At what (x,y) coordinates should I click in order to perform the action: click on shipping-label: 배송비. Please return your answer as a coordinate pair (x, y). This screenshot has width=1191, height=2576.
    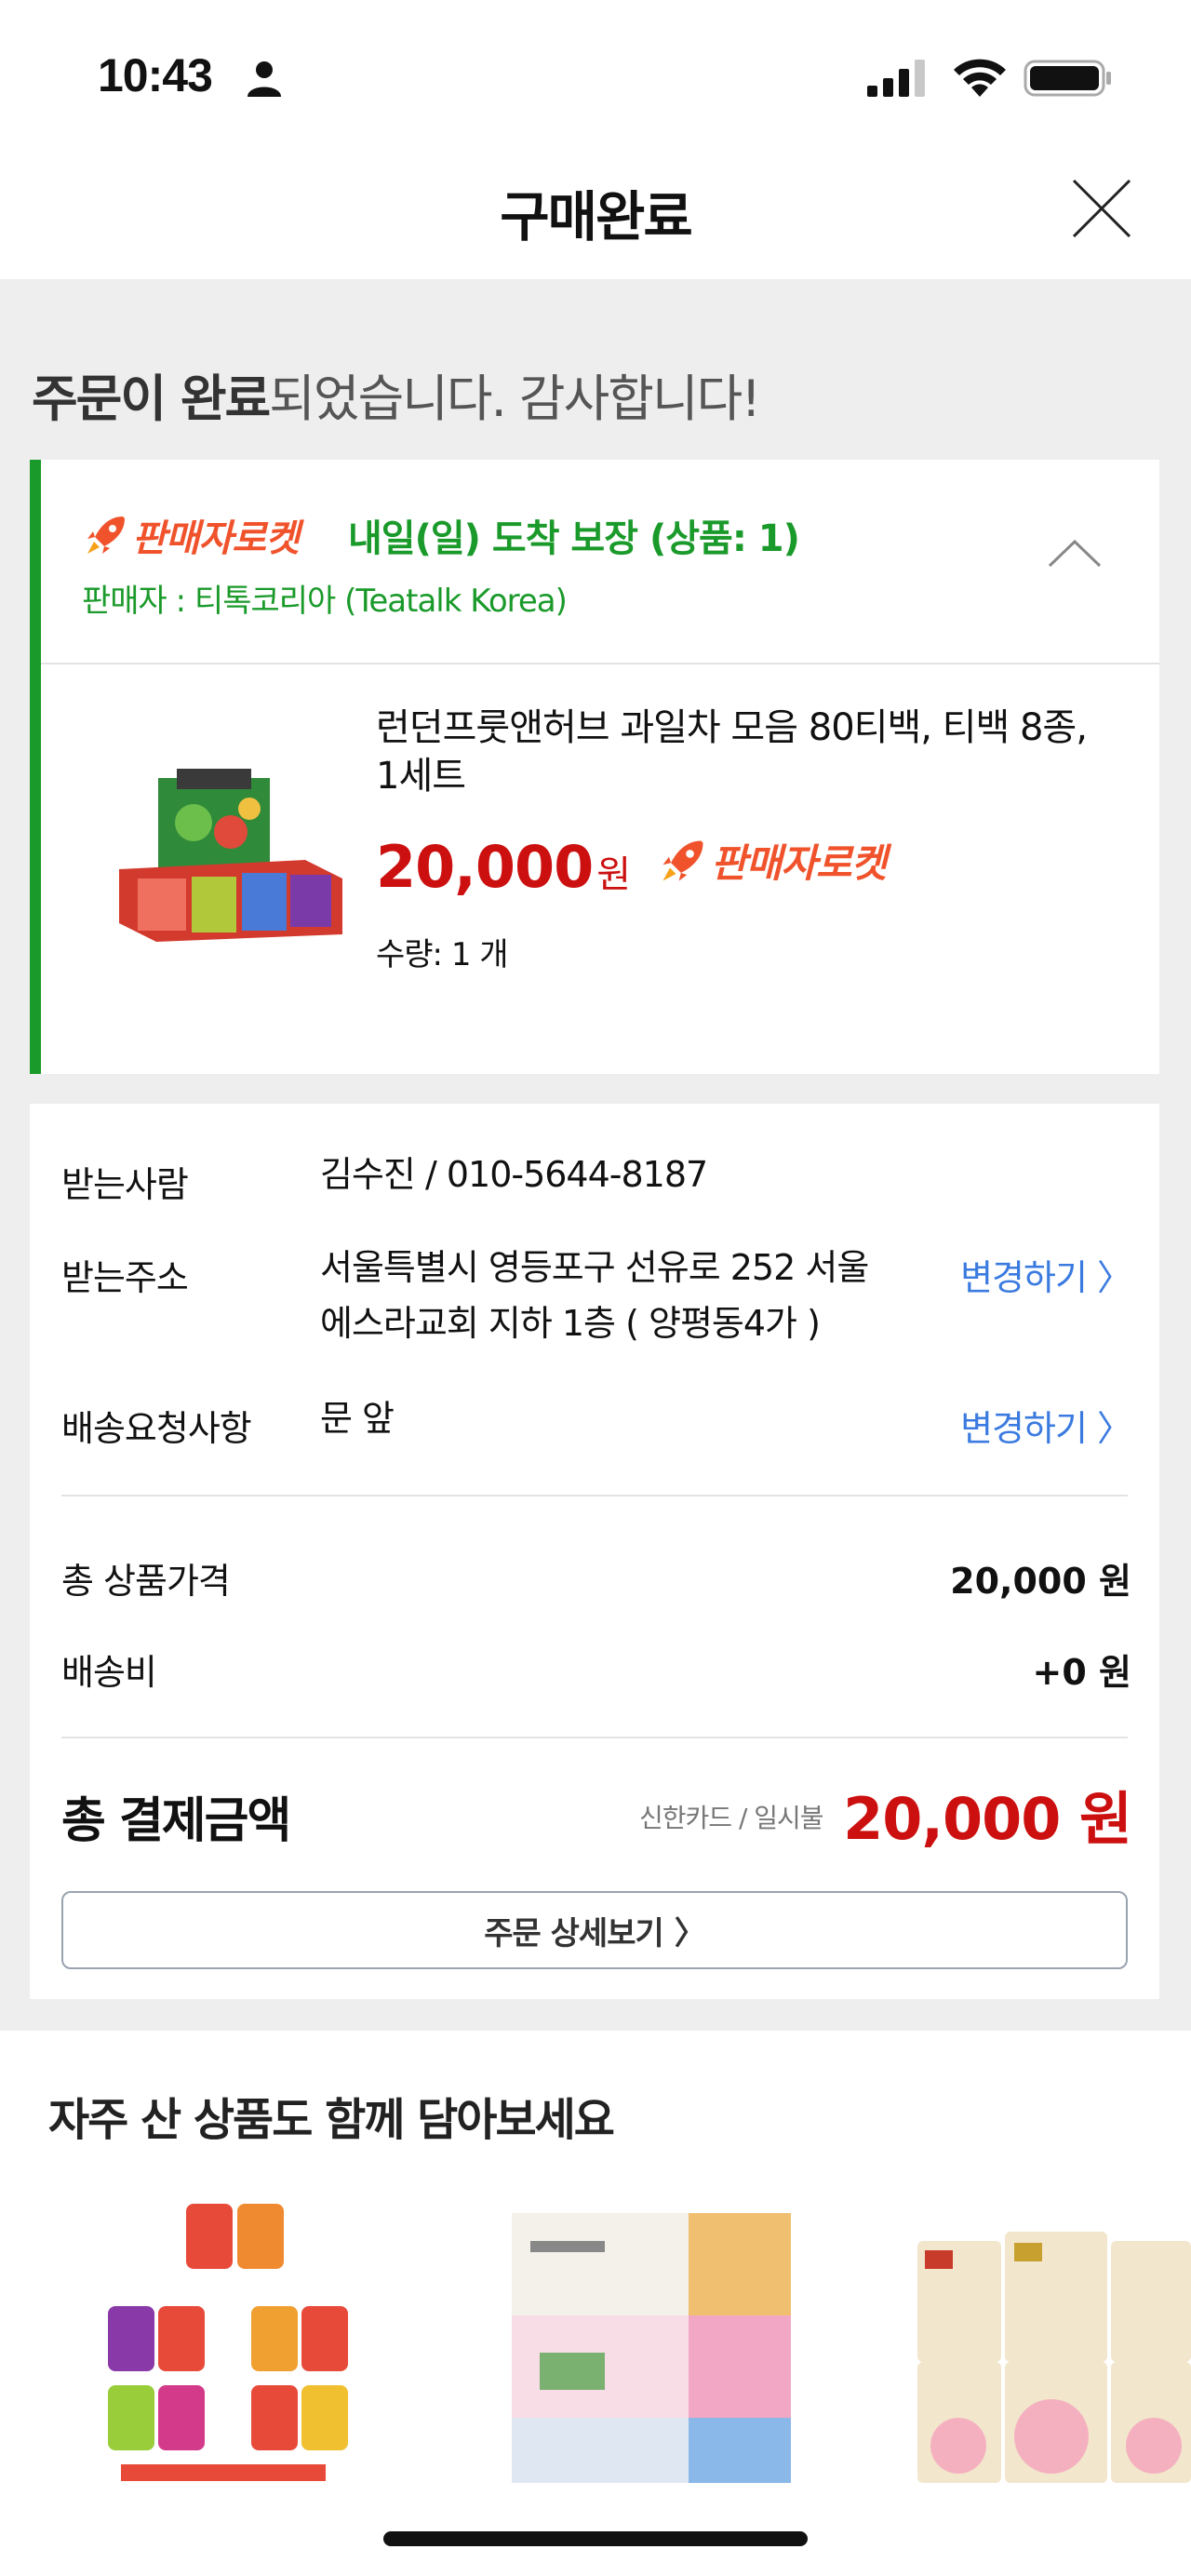
    Looking at the image, I should click on (109, 1672).